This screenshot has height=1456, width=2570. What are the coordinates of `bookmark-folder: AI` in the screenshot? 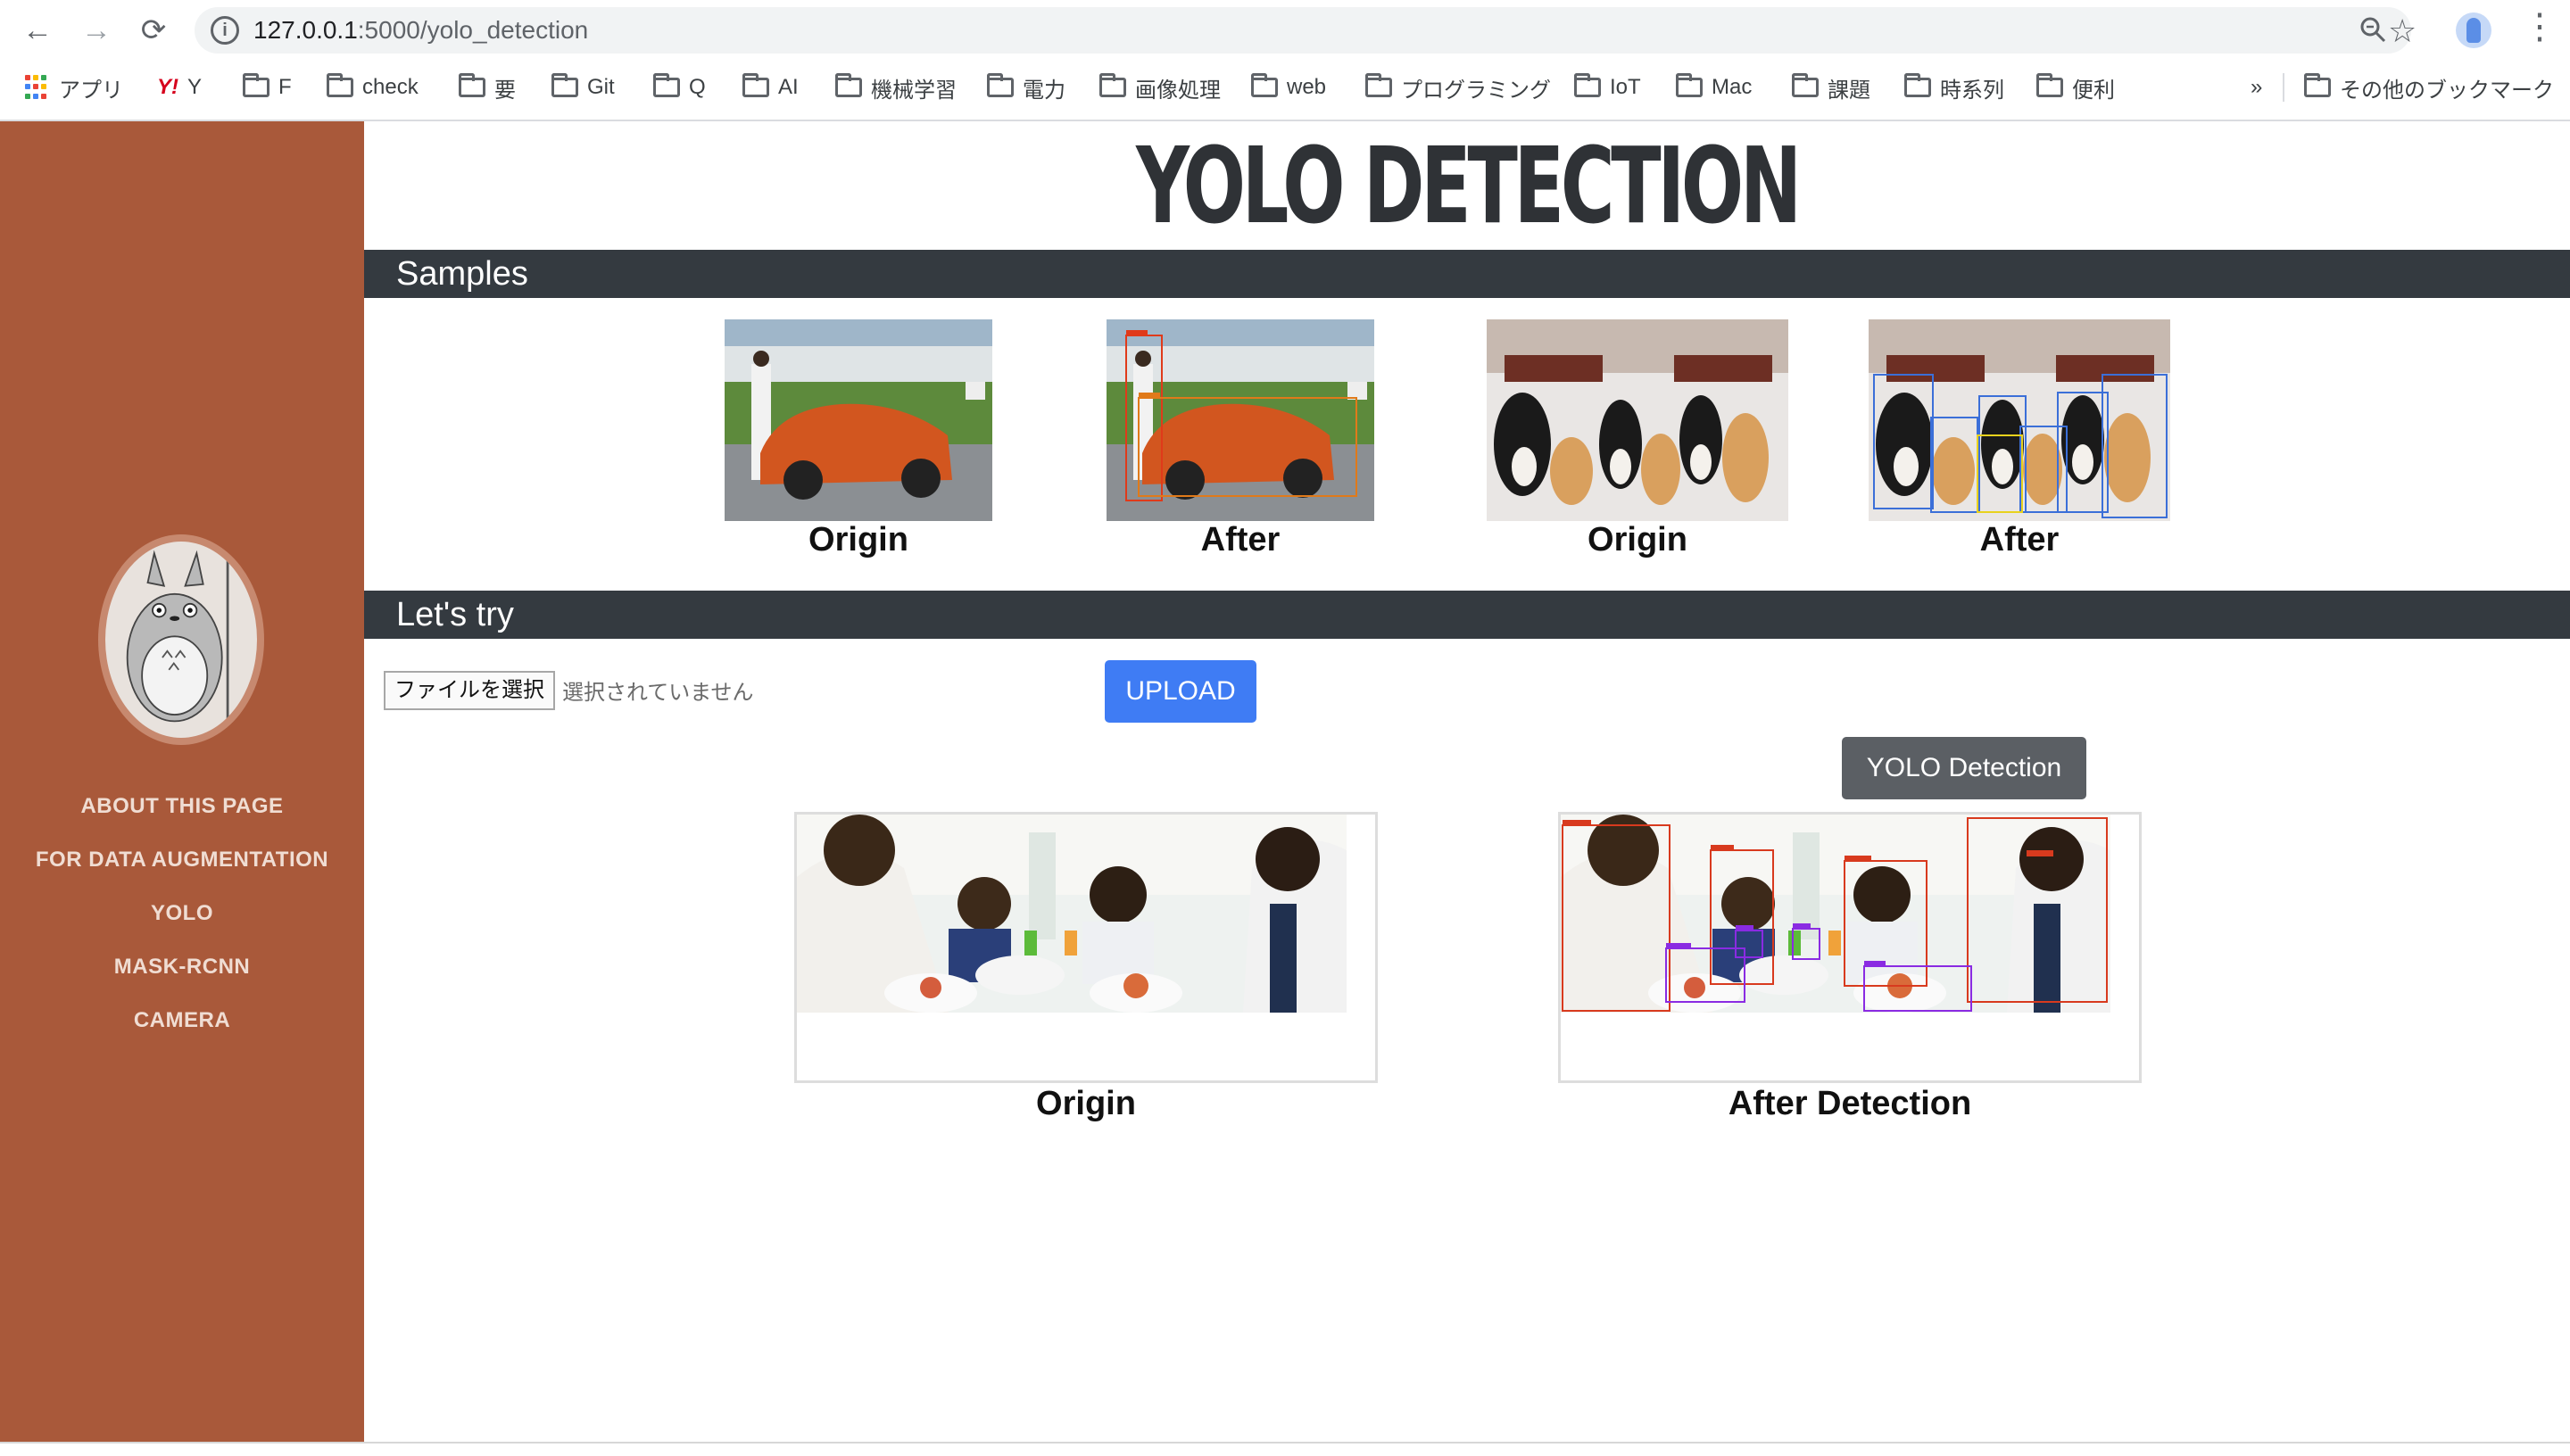 It's located at (771, 88).